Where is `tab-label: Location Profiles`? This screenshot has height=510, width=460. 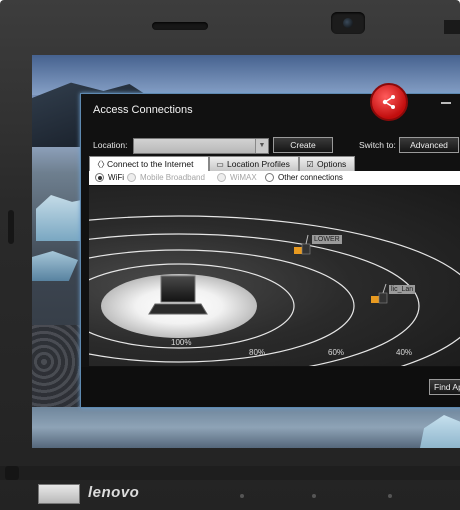 tab-label: Location Profiles is located at coordinates (258, 164).